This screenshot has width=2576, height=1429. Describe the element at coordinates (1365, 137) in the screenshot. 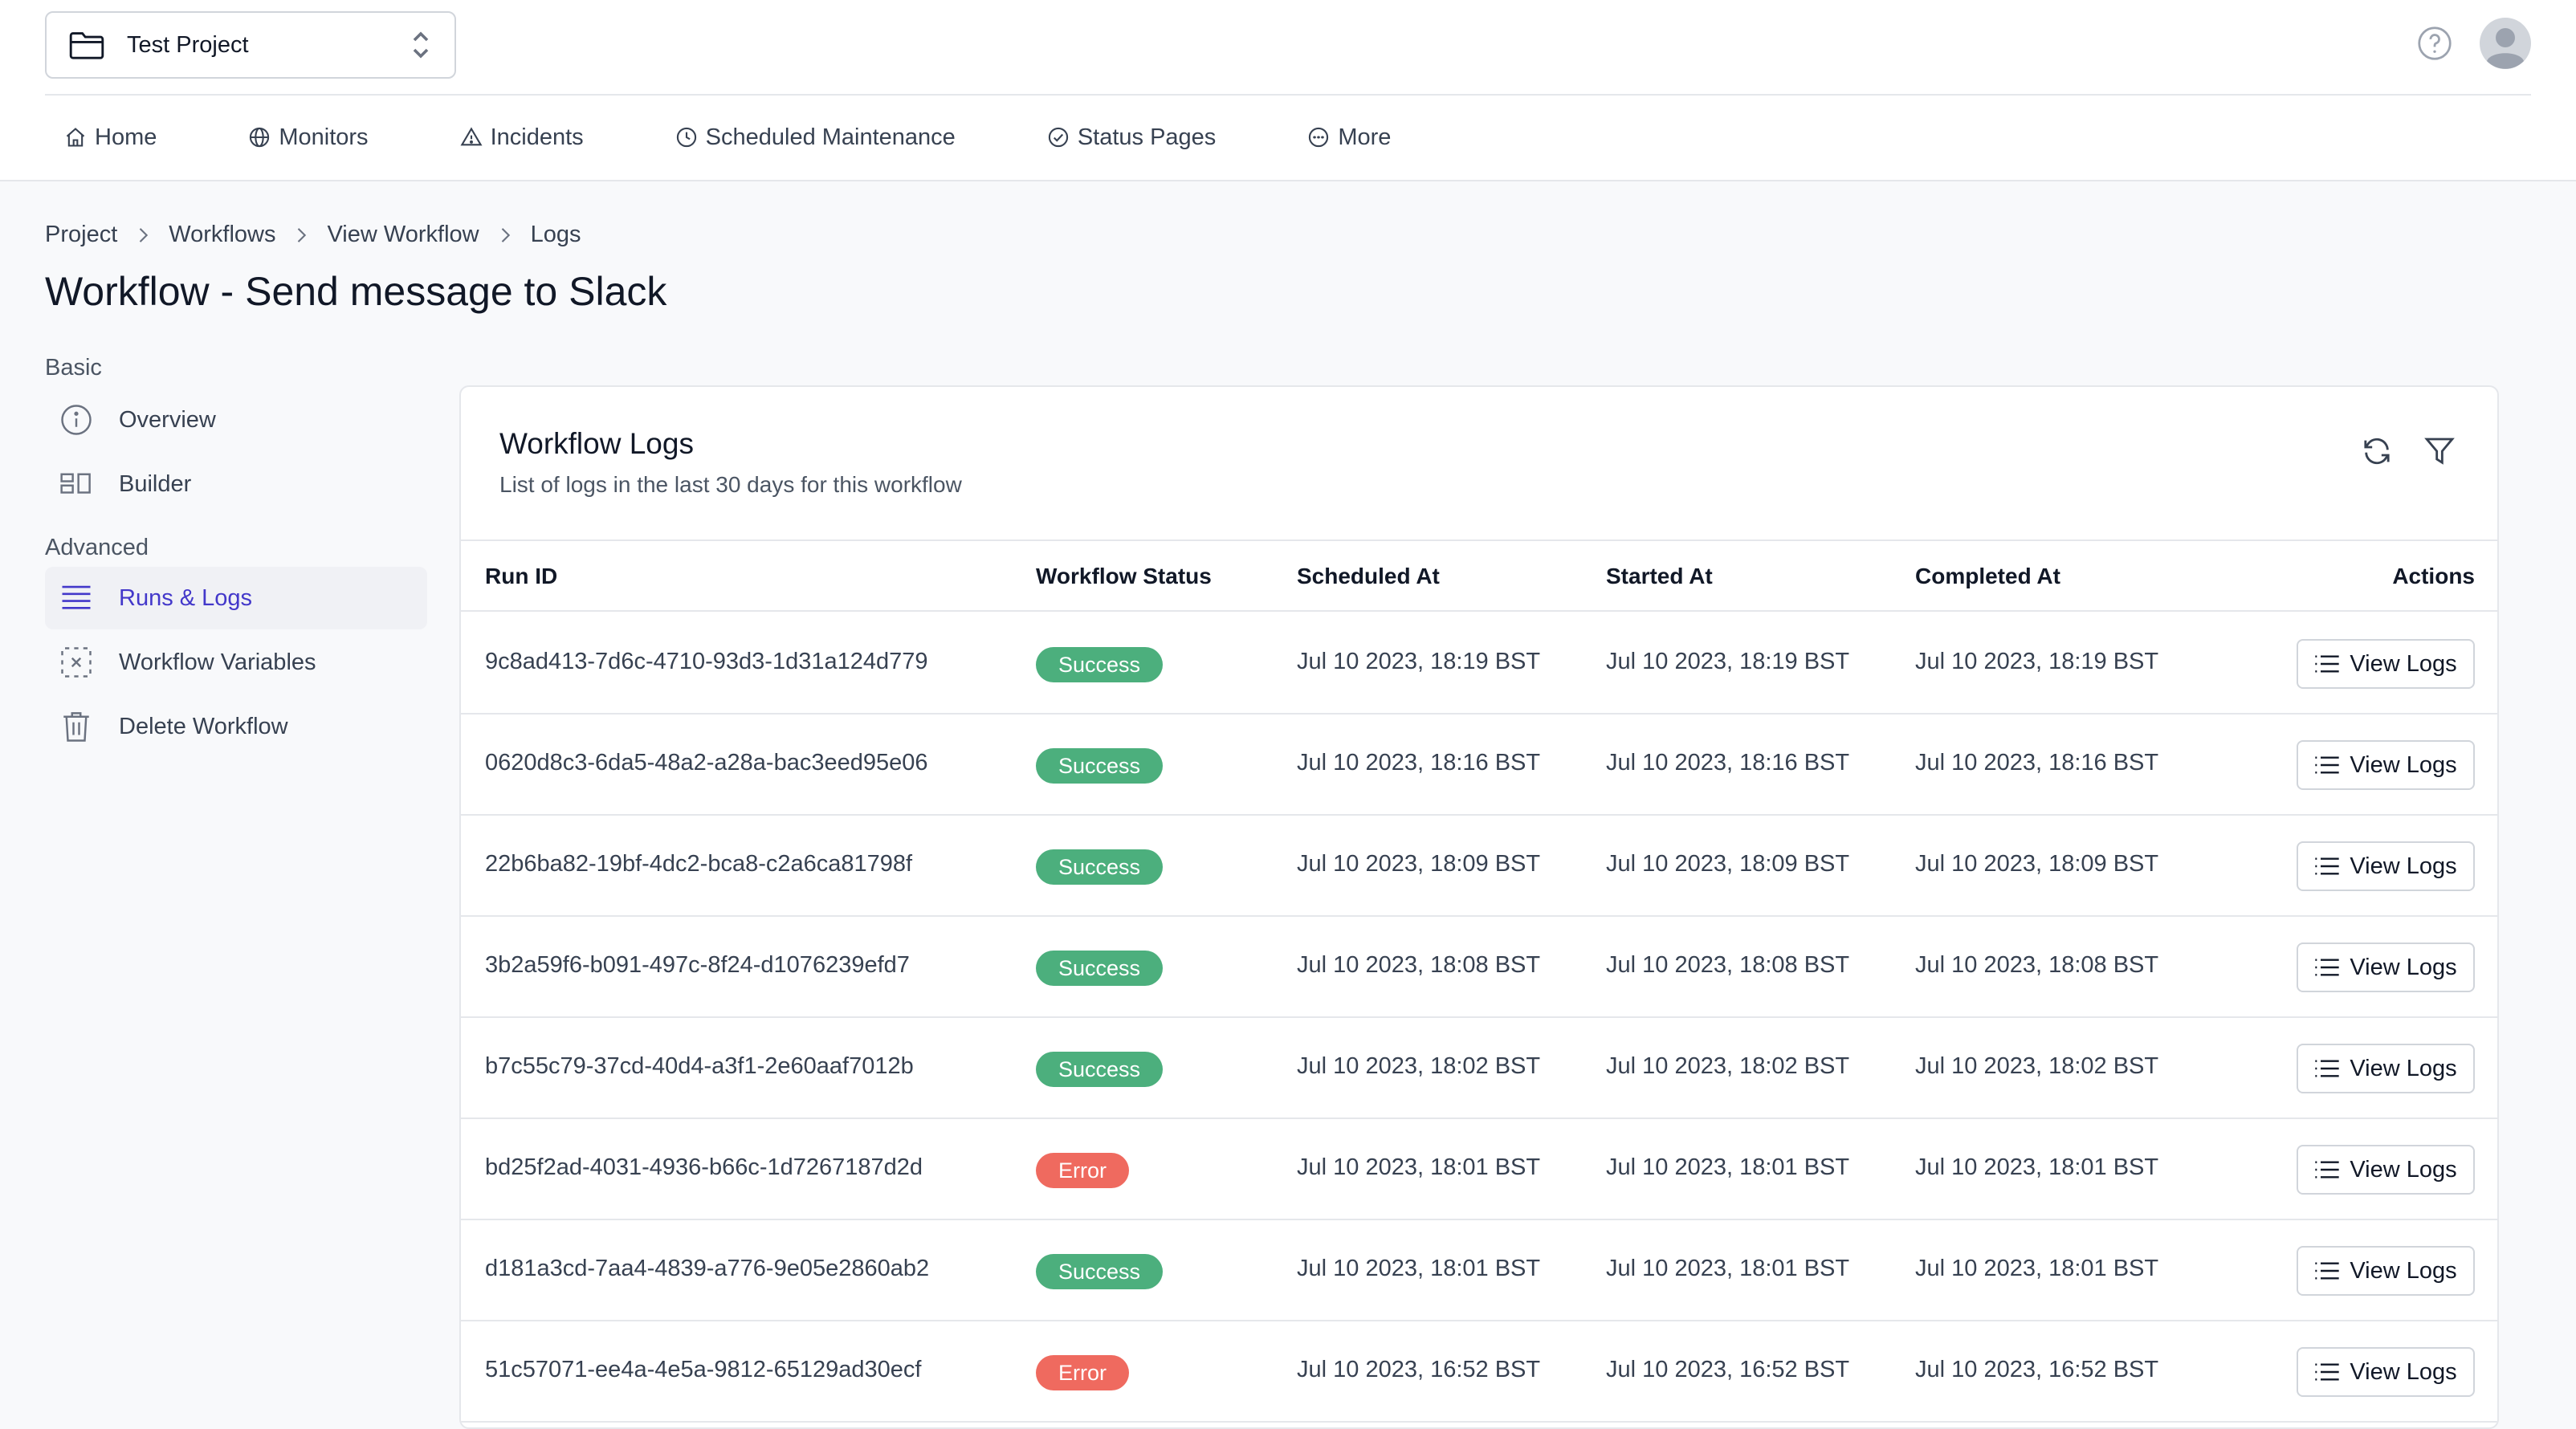

I see `nav-more-label: More` at that location.